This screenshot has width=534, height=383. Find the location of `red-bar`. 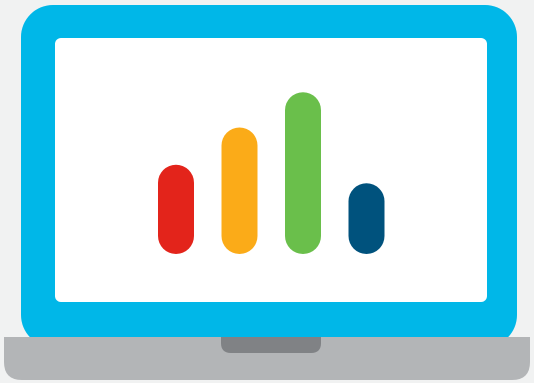

red-bar is located at coordinates (176, 209).